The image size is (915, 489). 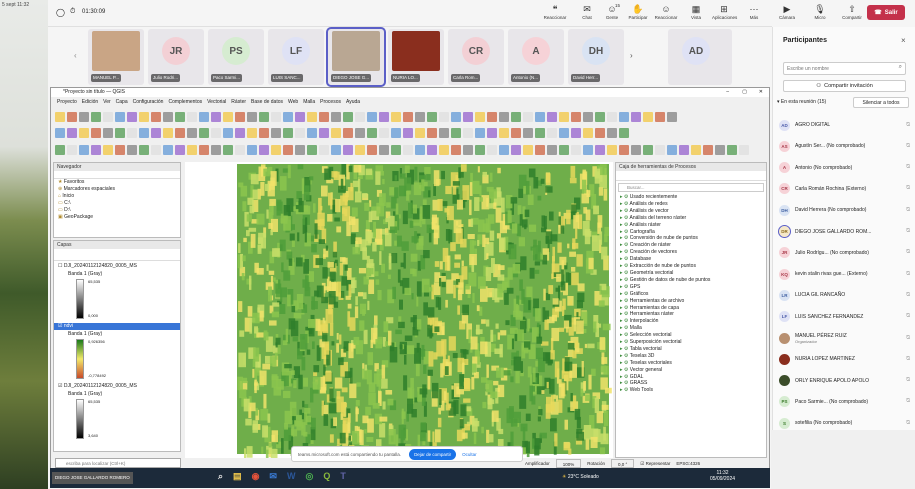 I want to click on toolbox-item: ▸ ⚙ Conversión de nube de puntos, so click(x=691, y=238).